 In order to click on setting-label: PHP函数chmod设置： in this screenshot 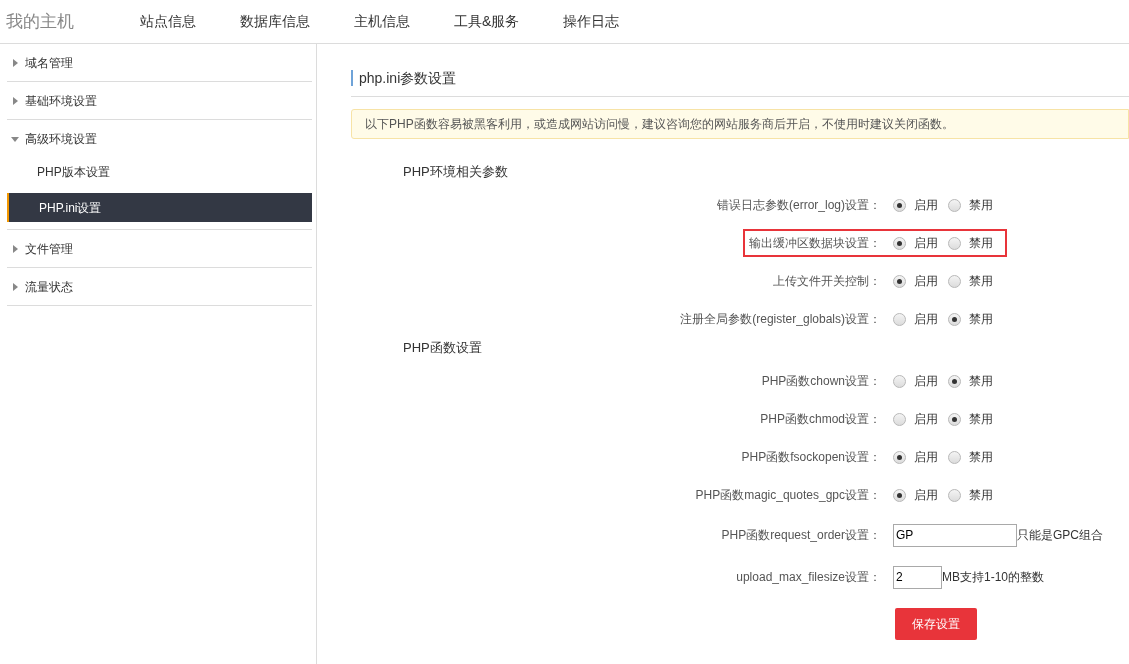, I will do `click(820, 419)`.